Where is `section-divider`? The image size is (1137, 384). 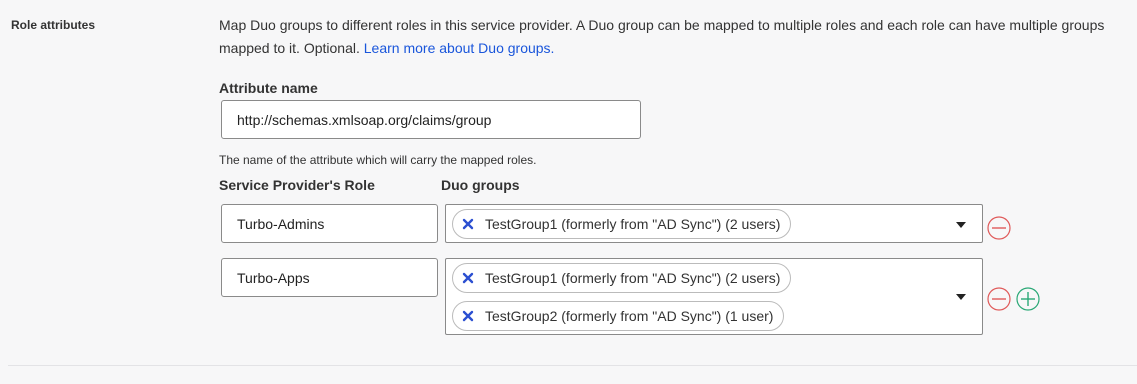 section-divider is located at coordinates (572, 365).